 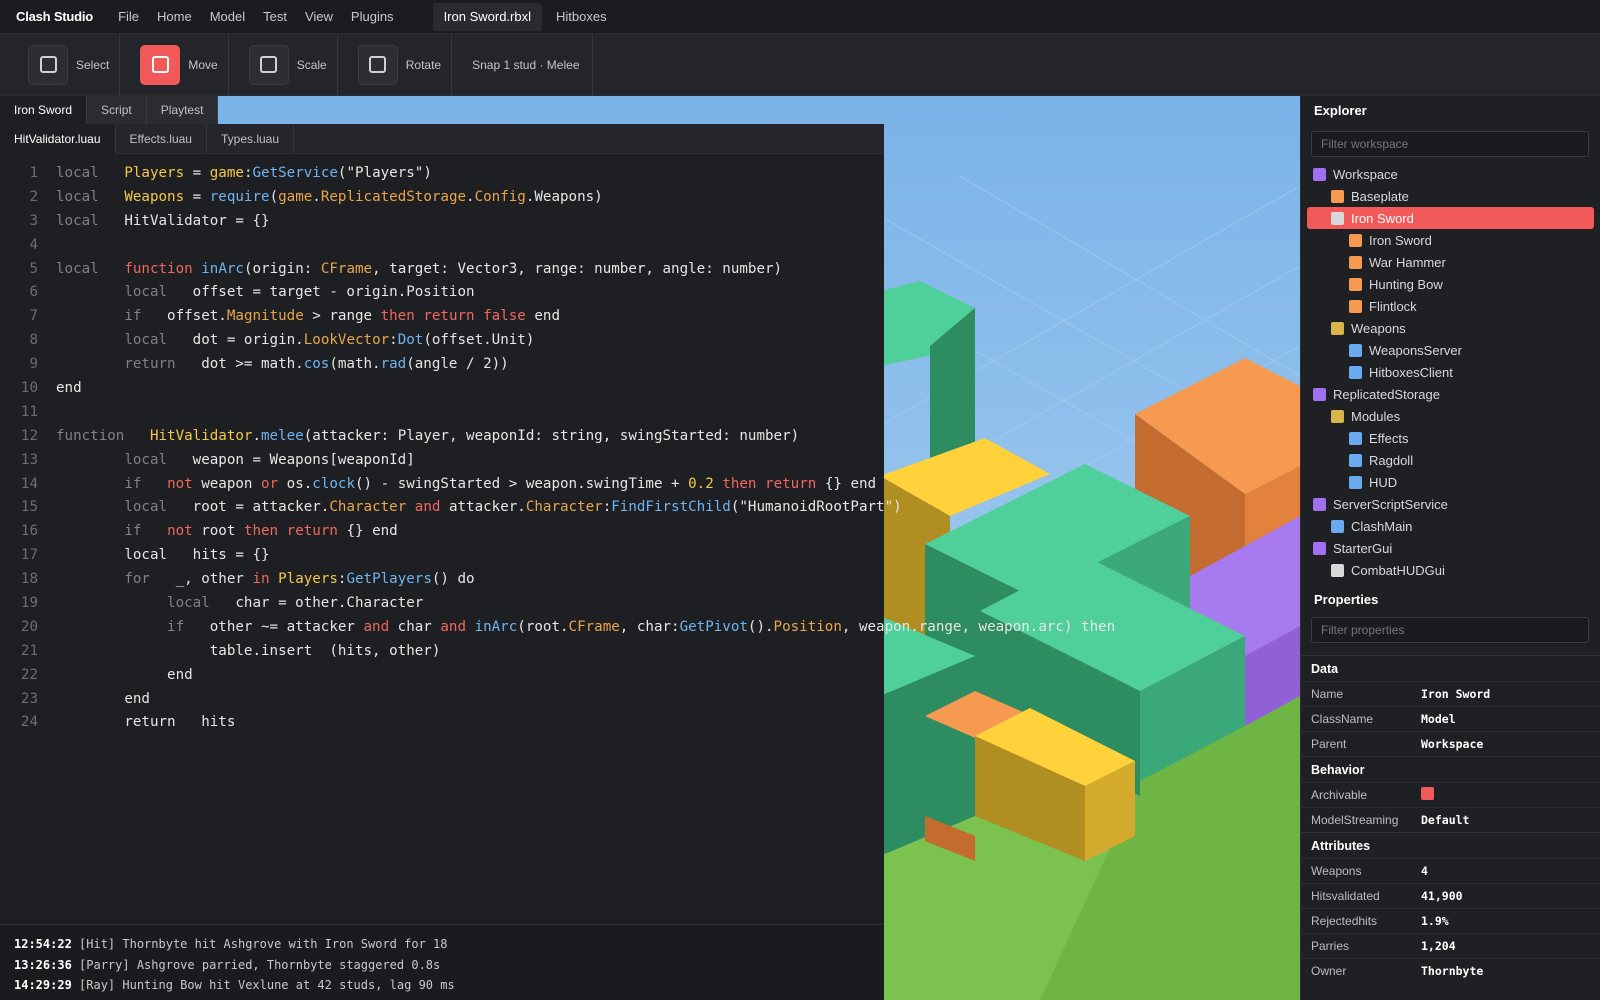 I want to click on property-value: 41,900, so click(x=1442, y=896).